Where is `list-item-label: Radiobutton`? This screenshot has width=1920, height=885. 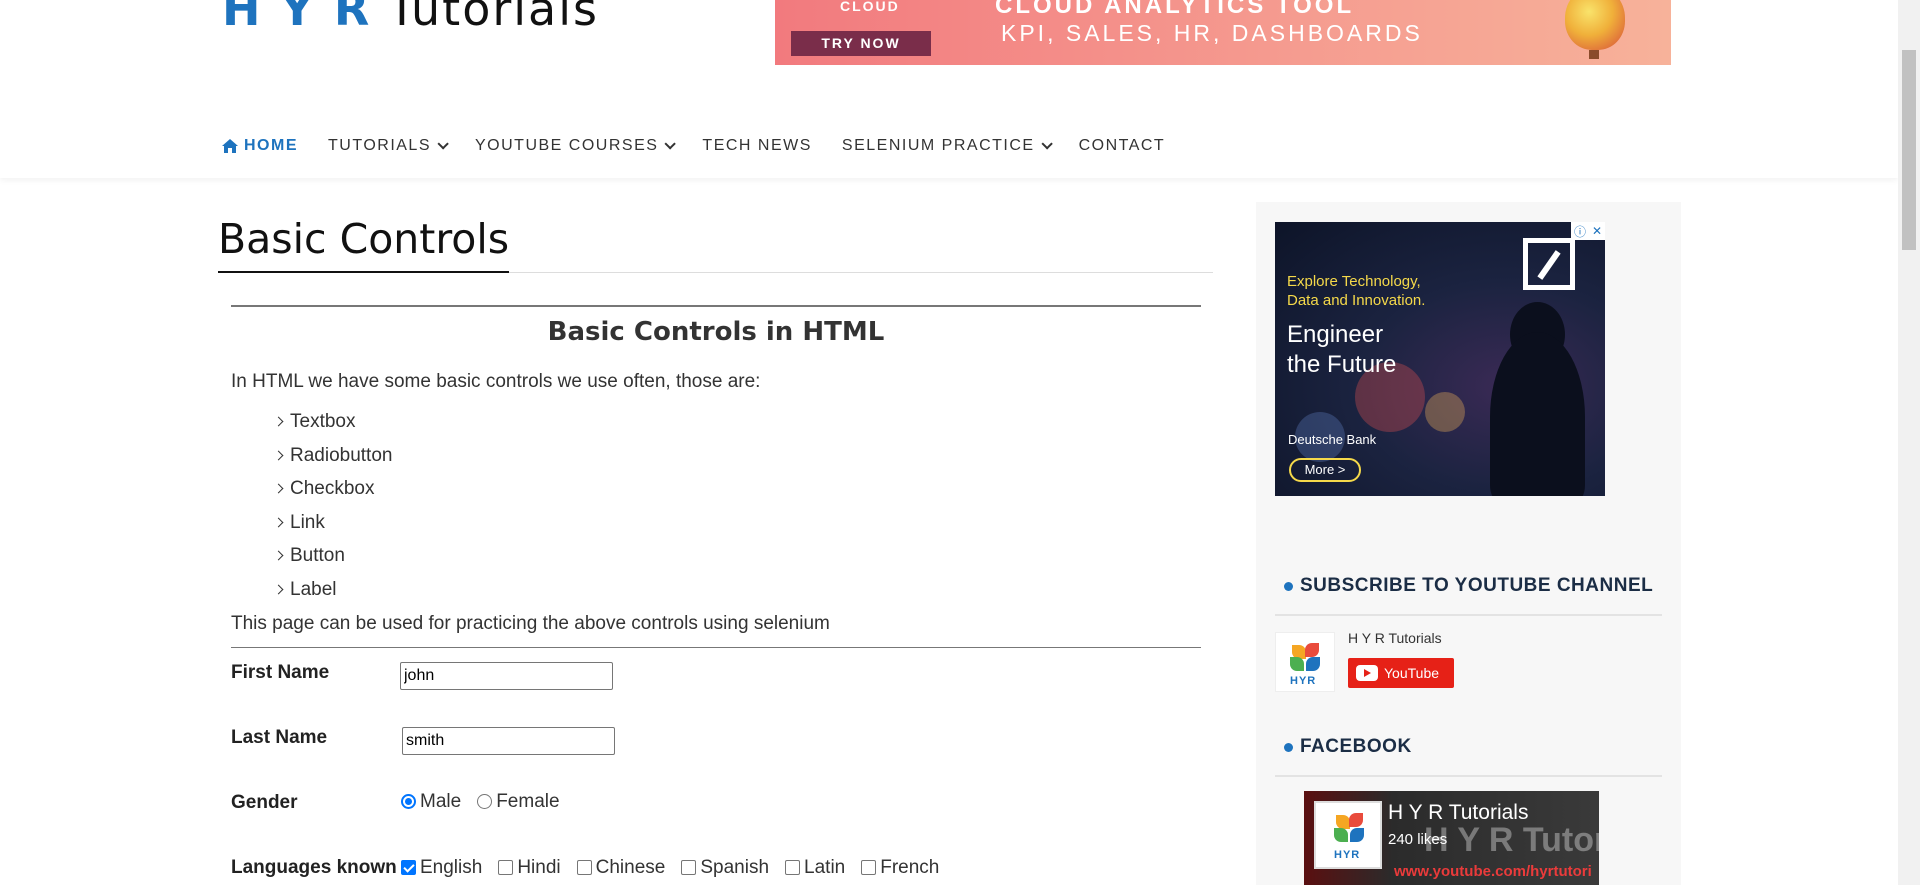 list-item-label: Radiobutton is located at coordinates (341, 455).